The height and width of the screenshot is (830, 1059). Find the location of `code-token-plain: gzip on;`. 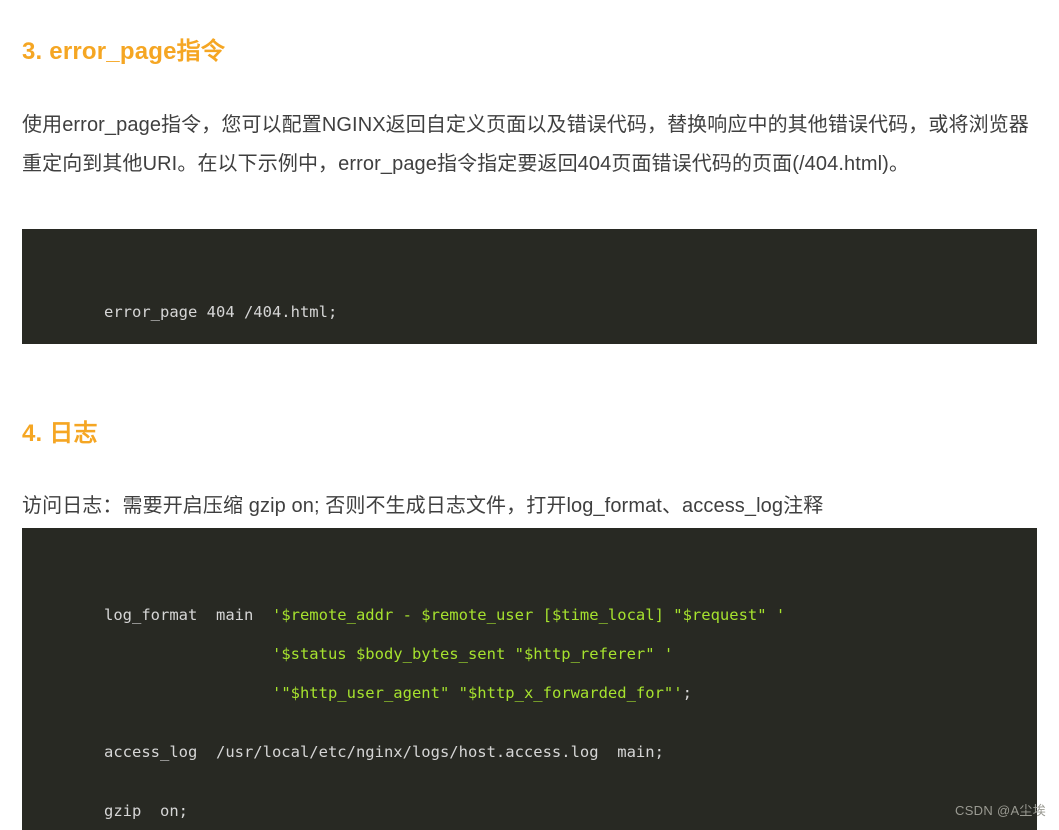

code-token-plain: gzip on; is located at coordinates (146, 811).